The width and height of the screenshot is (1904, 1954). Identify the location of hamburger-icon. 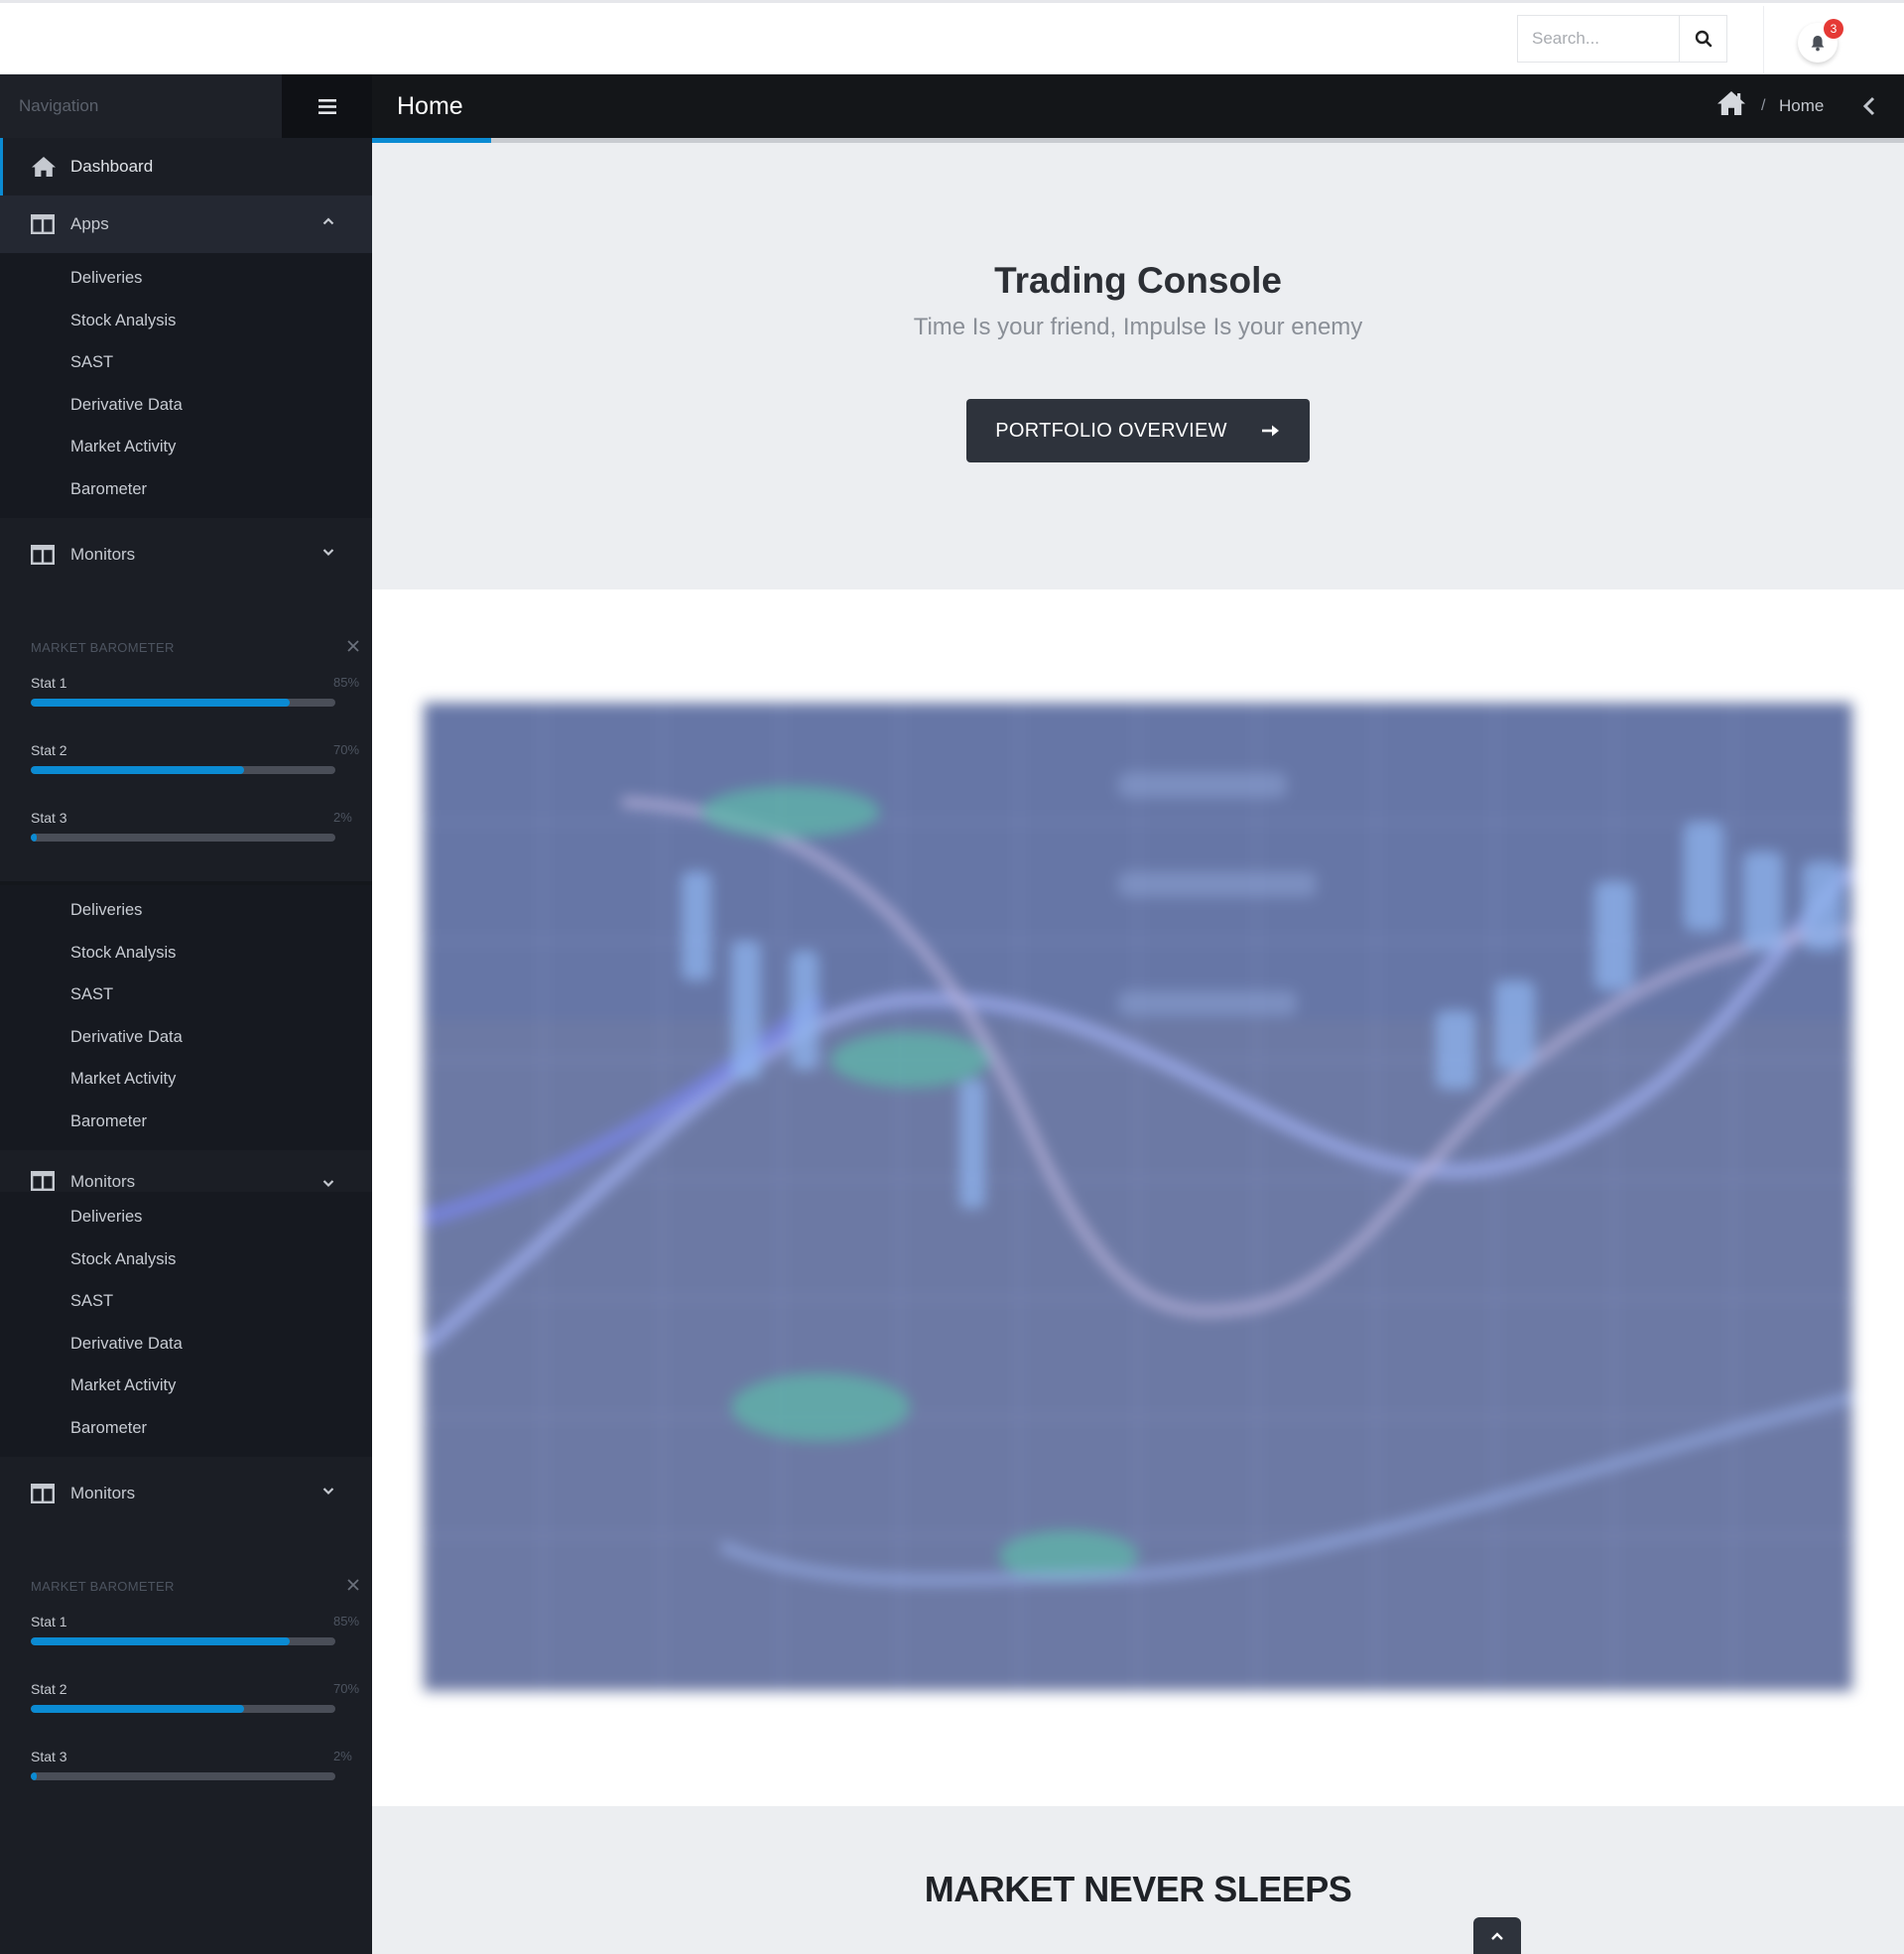
(326, 106).